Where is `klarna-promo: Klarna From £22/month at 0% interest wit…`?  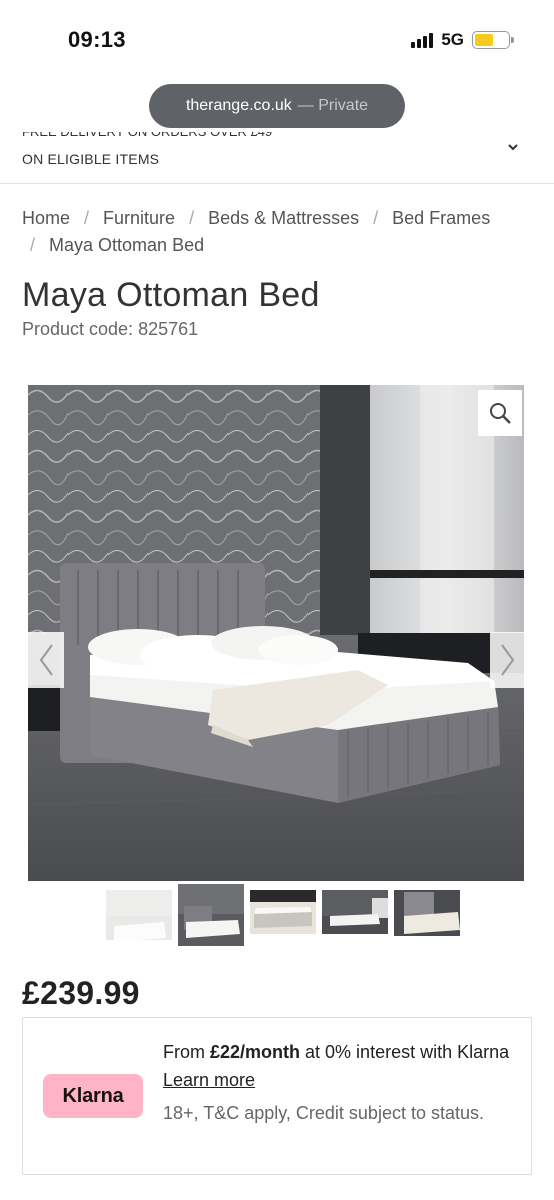
klarna-promo: Klarna From £22/month at 0% interest wit… is located at coordinates (277, 1096).